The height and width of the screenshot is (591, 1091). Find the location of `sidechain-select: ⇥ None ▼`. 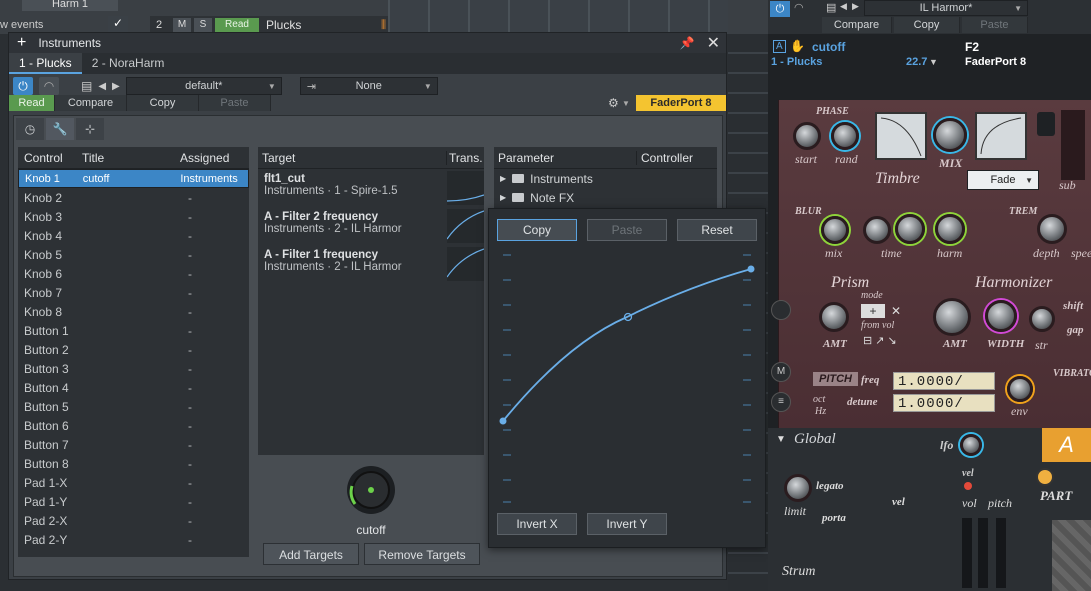

sidechain-select: ⇥ None ▼ is located at coordinates (368, 86).